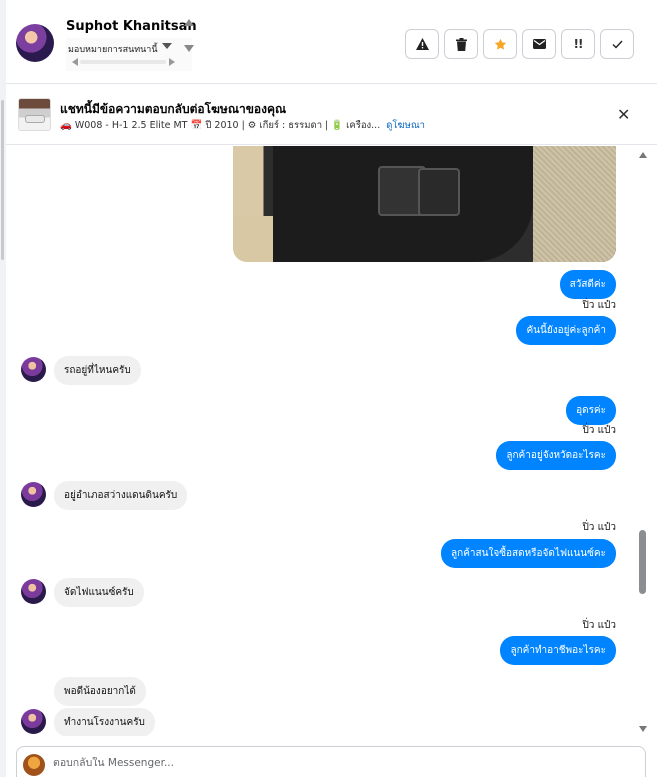 The height and width of the screenshot is (777, 667). Describe the element at coordinates (104, 722) in the screenshot. I see `message-incoming: ทำงานโรงงานครับ` at that location.